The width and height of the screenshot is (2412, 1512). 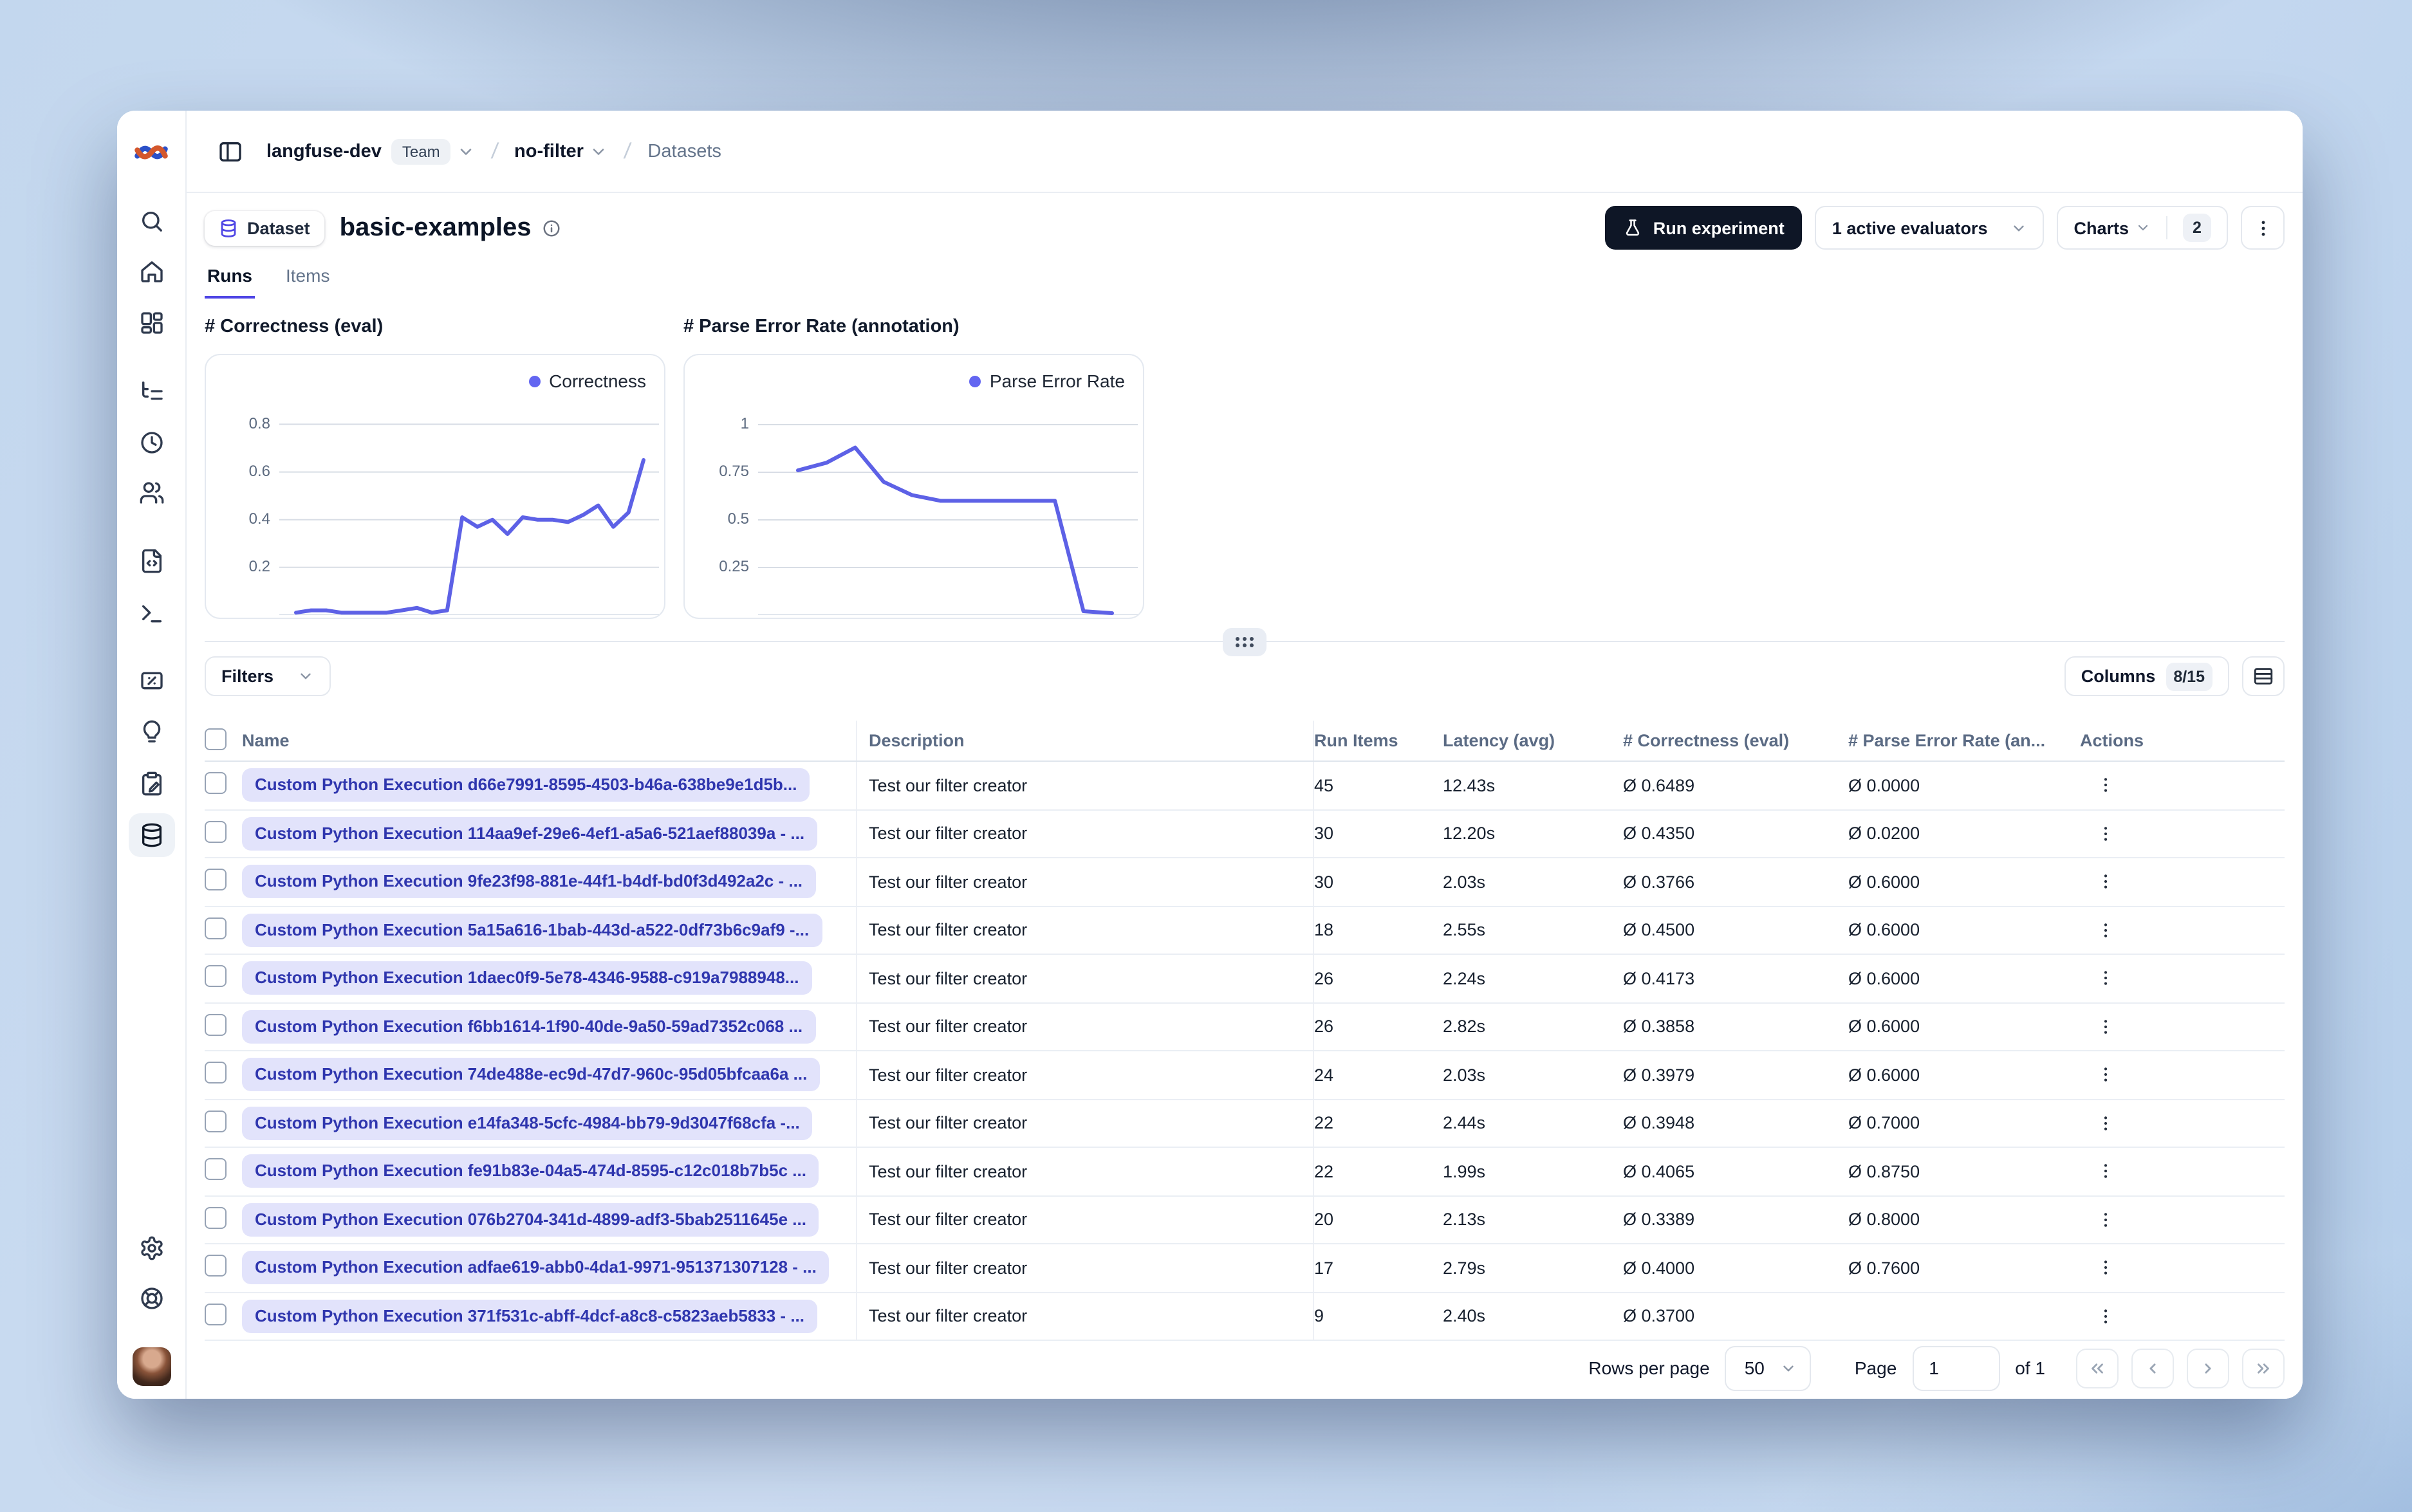 I want to click on col-header-name: Name, so click(x=549, y=741).